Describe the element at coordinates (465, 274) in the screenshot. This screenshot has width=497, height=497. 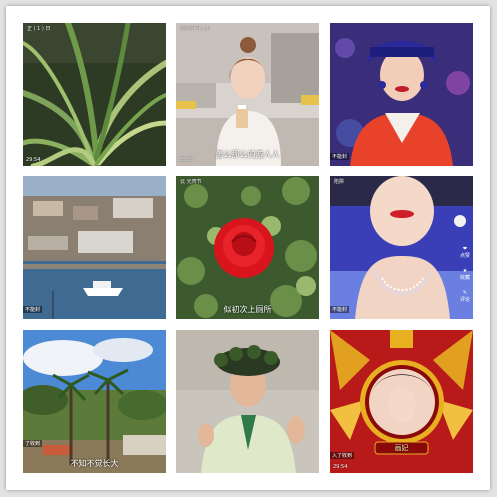
I see `collect-button: ★ 收藏` at that location.